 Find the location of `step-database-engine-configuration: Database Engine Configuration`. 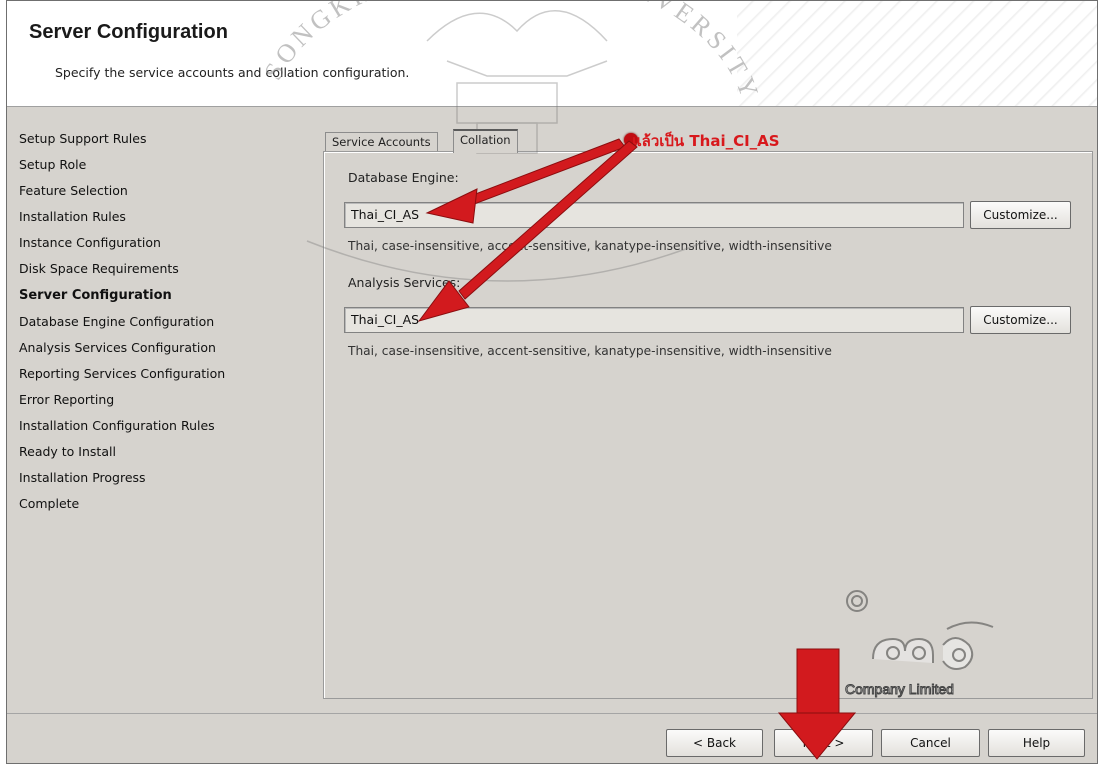

step-database-engine-configuration: Database Engine Configuration is located at coordinates (159, 322).